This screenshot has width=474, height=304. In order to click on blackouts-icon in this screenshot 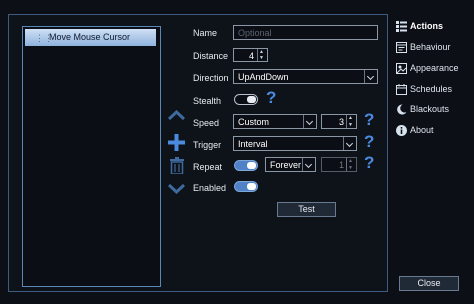, I will do `click(402, 109)`.